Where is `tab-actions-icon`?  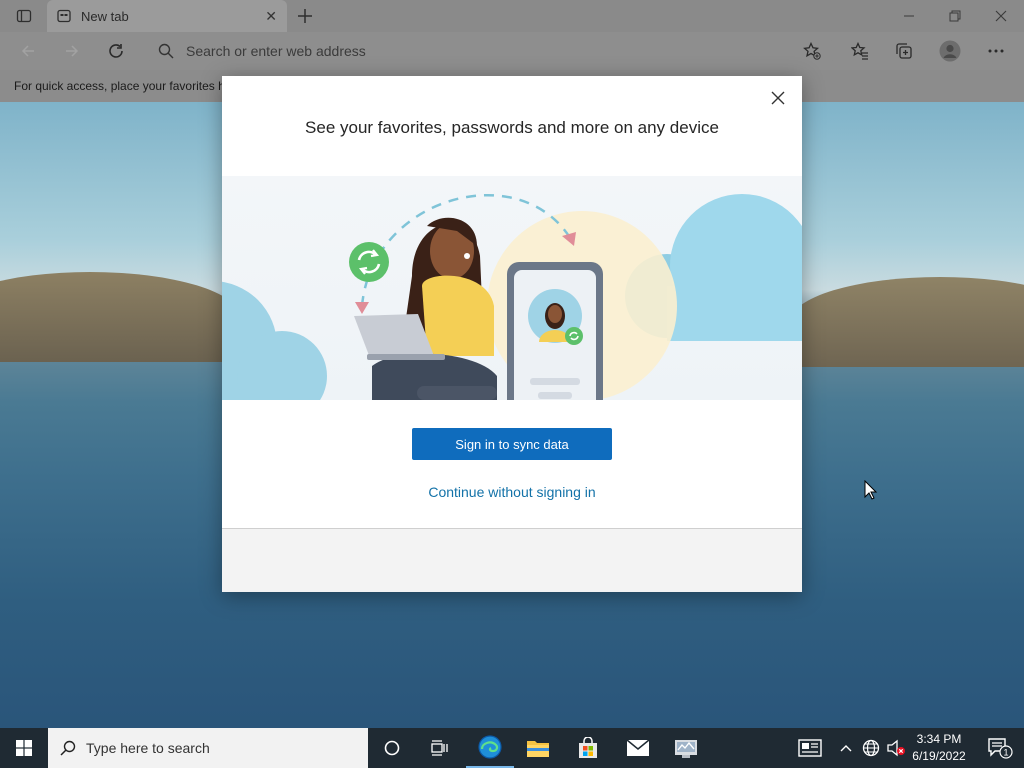 tab-actions-icon is located at coordinates (24, 16).